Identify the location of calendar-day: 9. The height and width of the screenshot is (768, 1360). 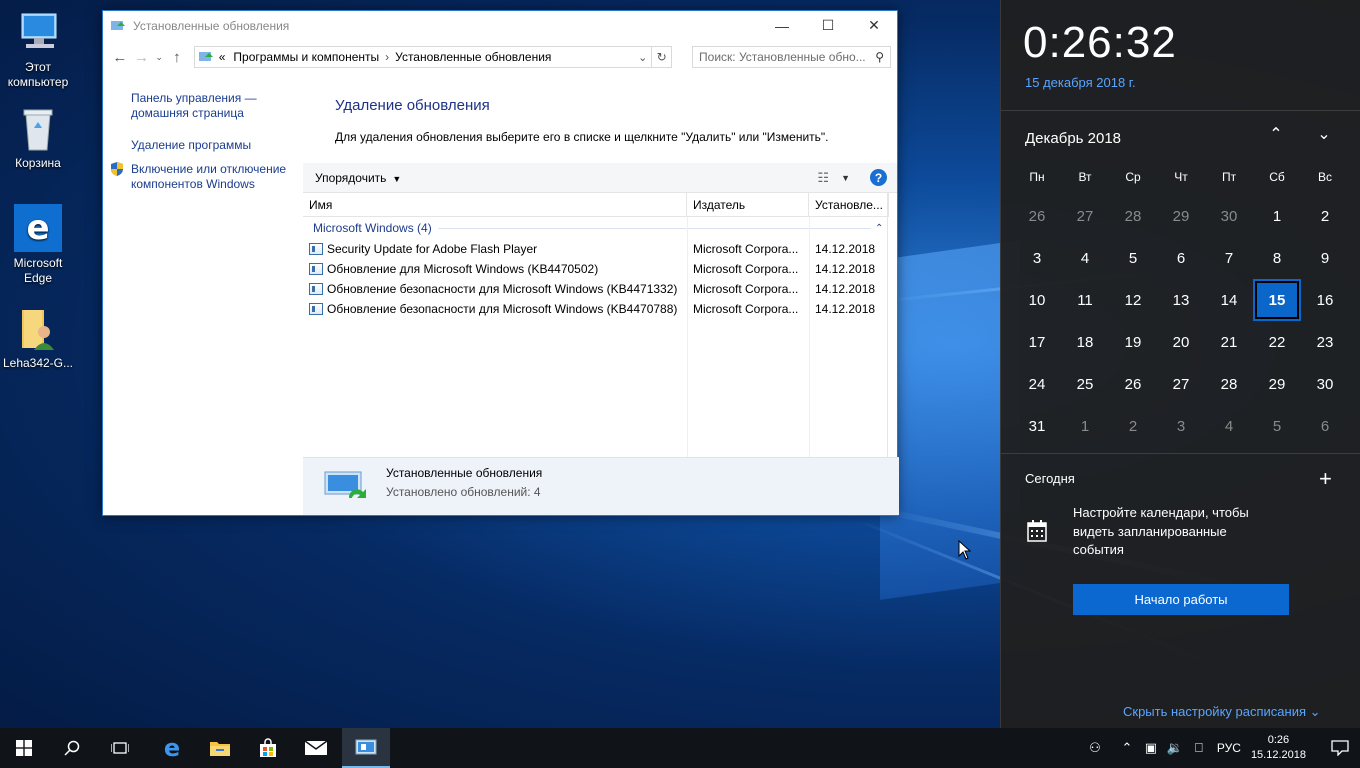
(1325, 258).